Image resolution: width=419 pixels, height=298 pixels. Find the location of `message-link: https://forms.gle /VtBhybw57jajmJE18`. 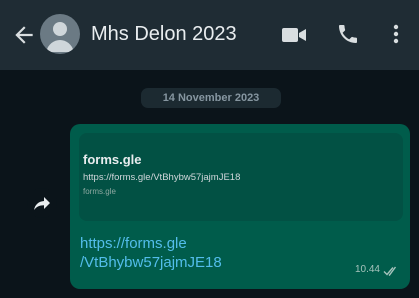

message-link: https://forms.gle /VtBhybw57jajmJE18 is located at coordinates (151, 253).